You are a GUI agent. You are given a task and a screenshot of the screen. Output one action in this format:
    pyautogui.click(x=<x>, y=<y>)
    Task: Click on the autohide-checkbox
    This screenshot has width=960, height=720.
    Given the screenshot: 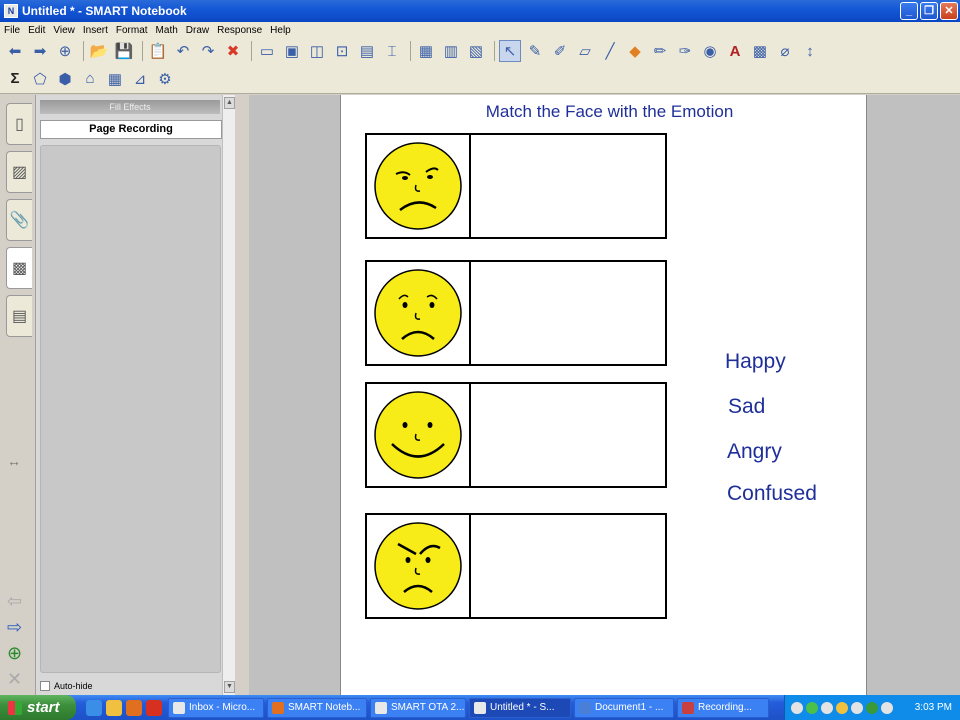 What is the action you would take?
    pyautogui.click(x=45, y=686)
    